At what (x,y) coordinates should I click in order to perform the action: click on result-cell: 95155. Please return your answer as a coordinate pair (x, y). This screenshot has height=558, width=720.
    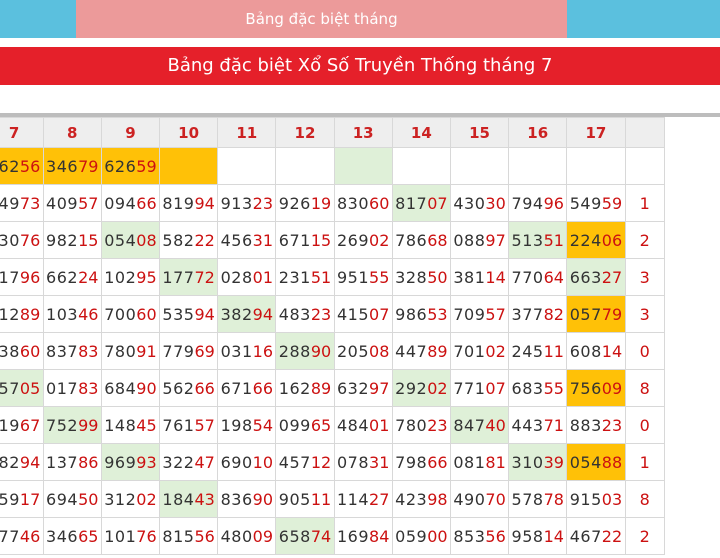
    Looking at the image, I should click on (363, 277).